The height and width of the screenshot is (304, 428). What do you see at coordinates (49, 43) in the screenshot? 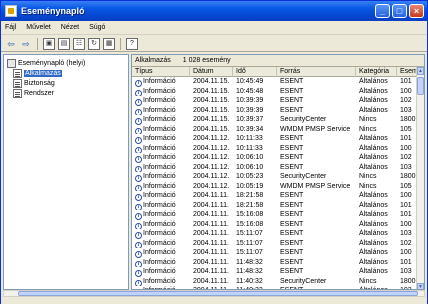
I see `up-folder-icon: ▣` at bounding box center [49, 43].